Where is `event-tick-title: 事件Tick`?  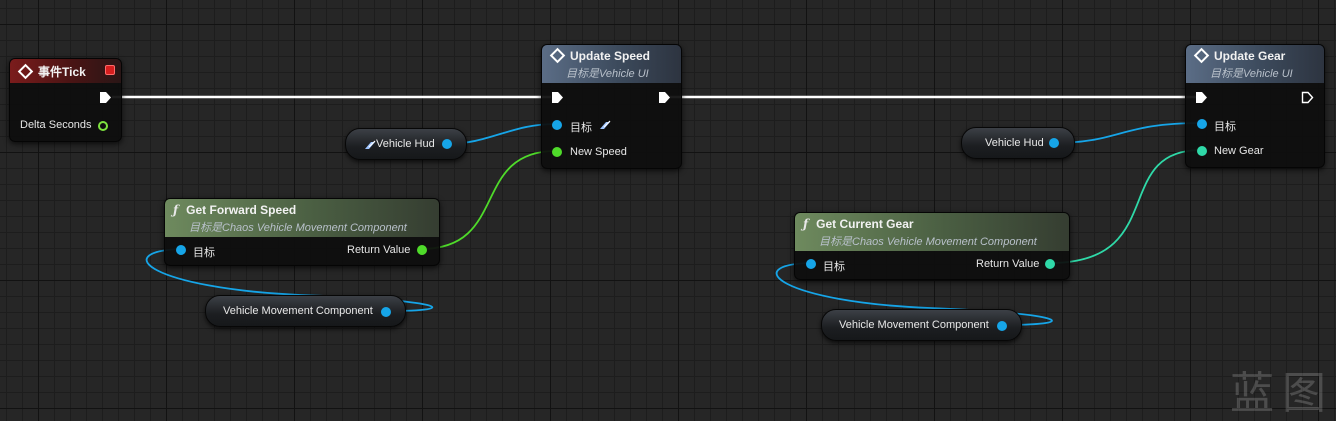 event-tick-title: 事件Tick is located at coordinates (62, 72).